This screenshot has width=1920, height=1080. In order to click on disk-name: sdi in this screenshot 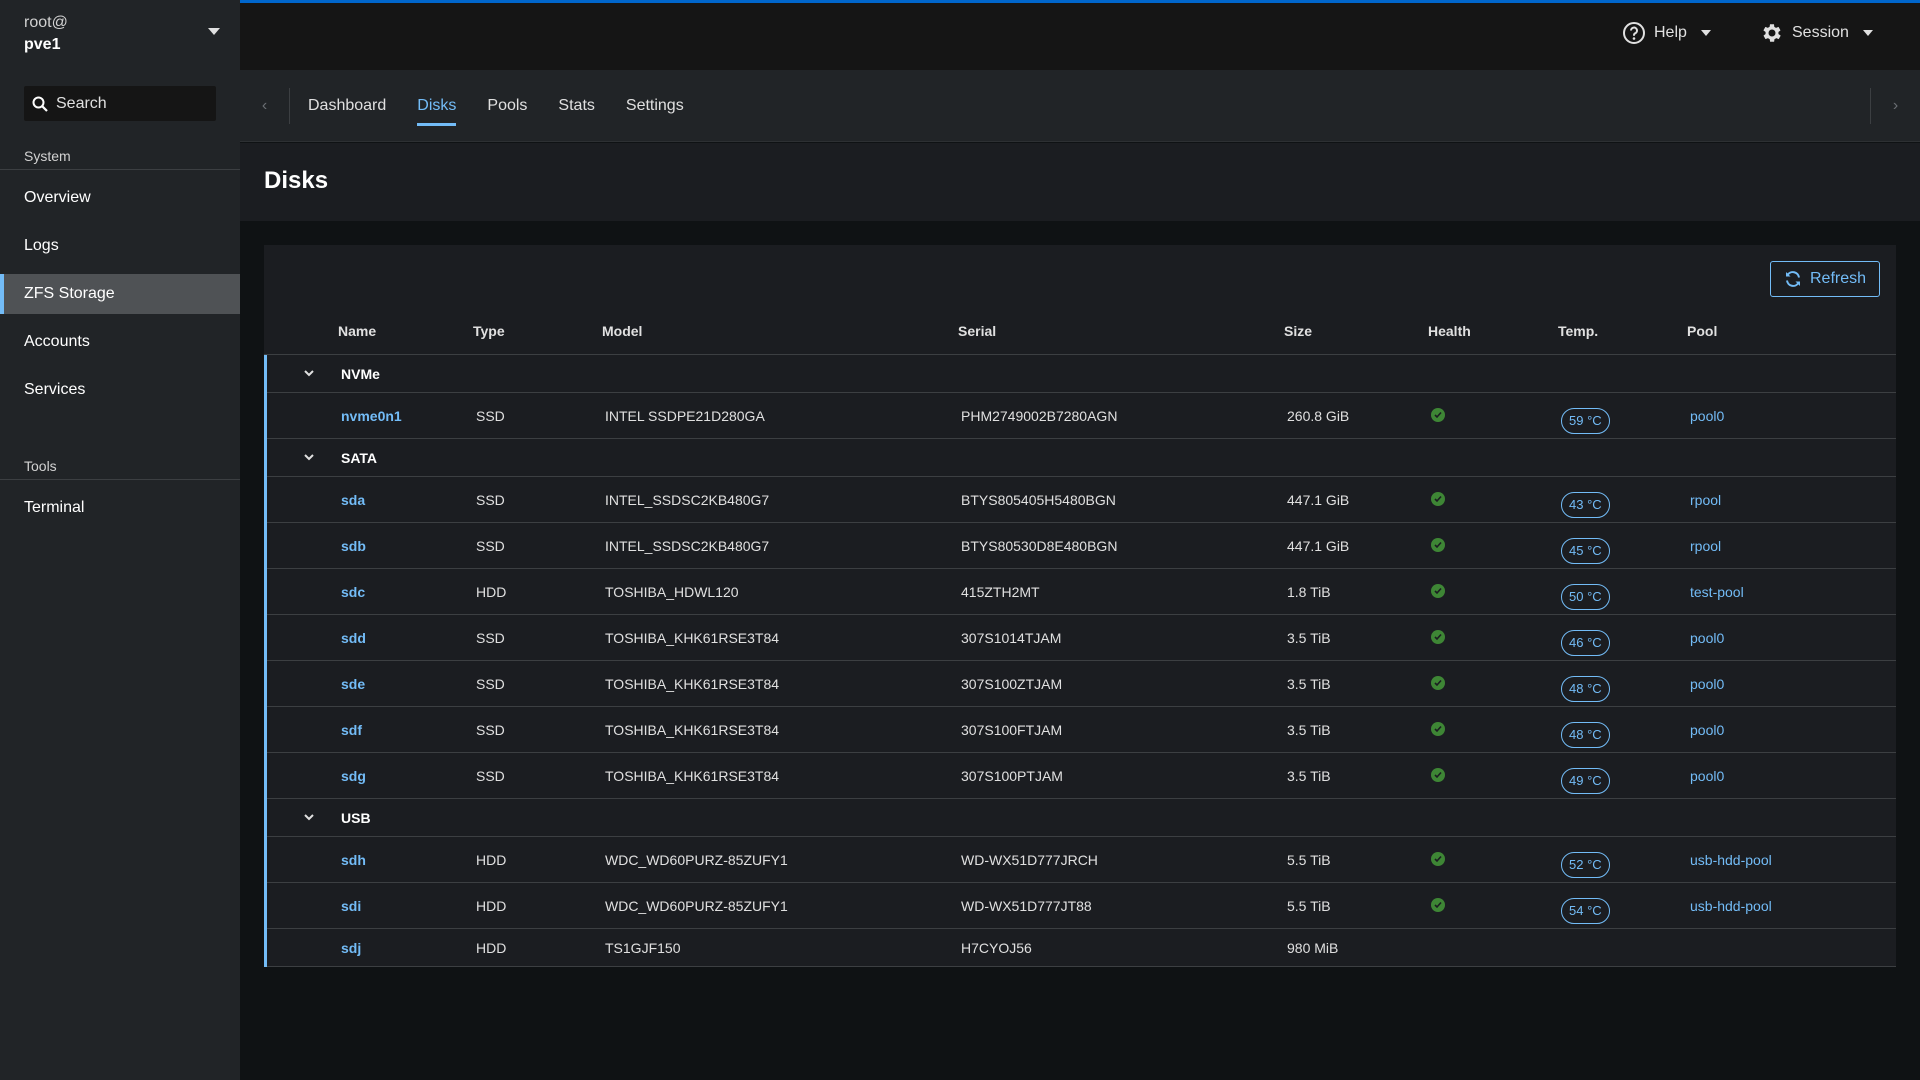, I will do `click(351, 906)`.